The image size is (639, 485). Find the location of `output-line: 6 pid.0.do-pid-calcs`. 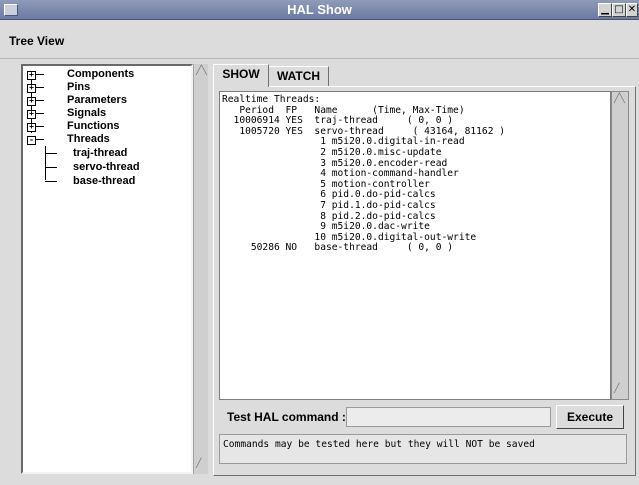

output-line: 6 pid.0.do-pid-calcs is located at coordinates (378, 195).